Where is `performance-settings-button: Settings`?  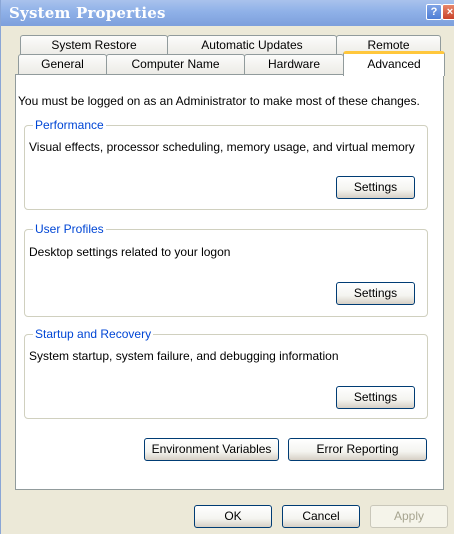 performance-settings-button: Settings is located at coordinates (375, 187).